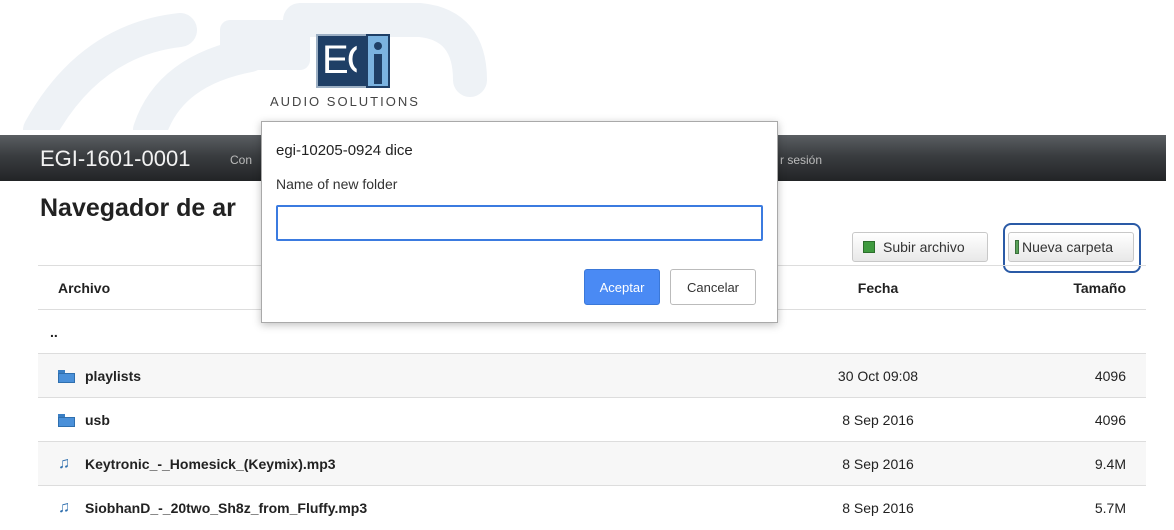 The height and width of the screenshot is (530, 1174). What do you see at coordinates (713, 287) in the screenshot?
I see `cancel-button: Cancelar` at bounding box center [713, 287].